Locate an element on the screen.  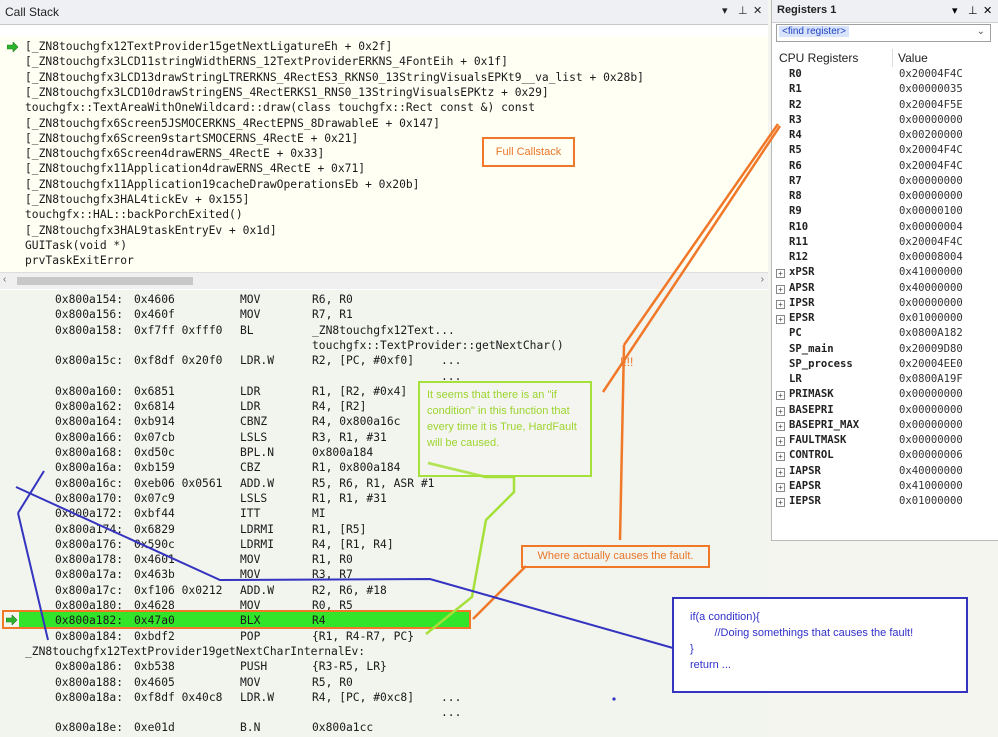
code-note-line: if(a condition){ is located at coordinates (725, 617).